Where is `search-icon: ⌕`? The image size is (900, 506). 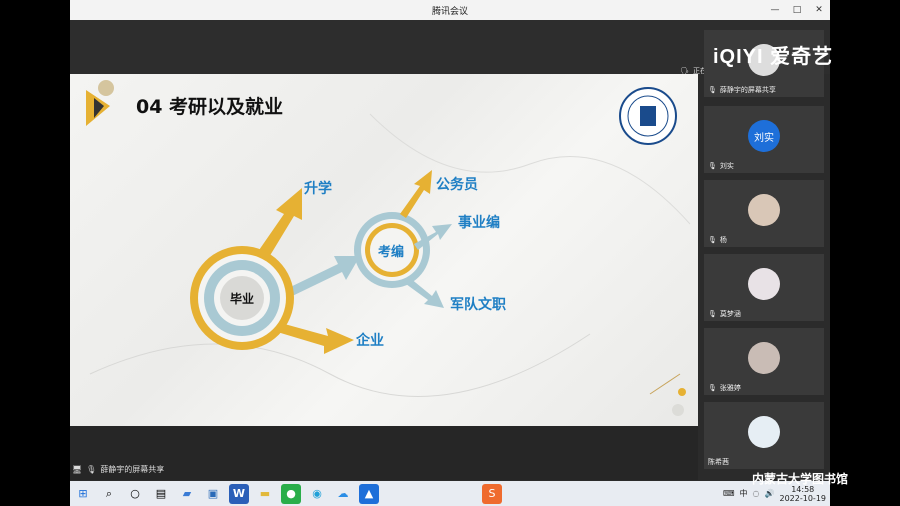 search-icon: ⌕ is located at coordinates (109, 494).